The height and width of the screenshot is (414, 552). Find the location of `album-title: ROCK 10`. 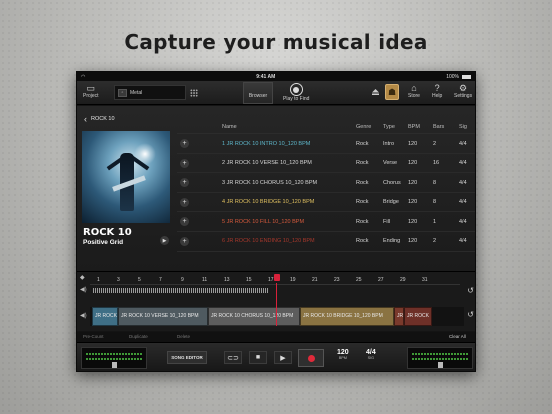

album-title: ROCK 10 is located at coordinates (107, 232).